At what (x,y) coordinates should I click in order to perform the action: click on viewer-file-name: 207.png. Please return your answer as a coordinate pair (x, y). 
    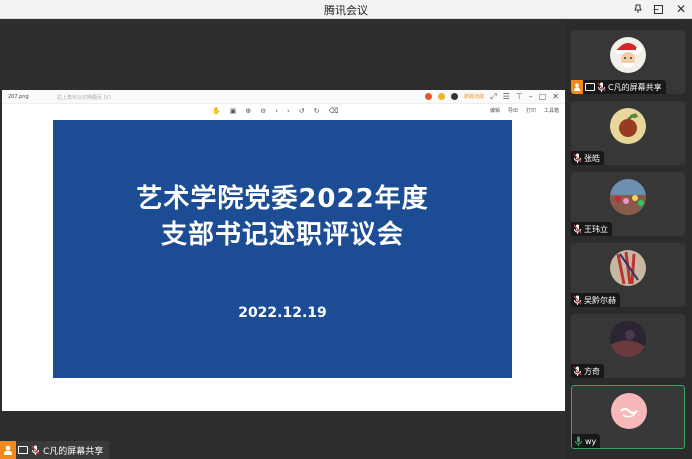
    Looking at the image, I should click on (18, 97).